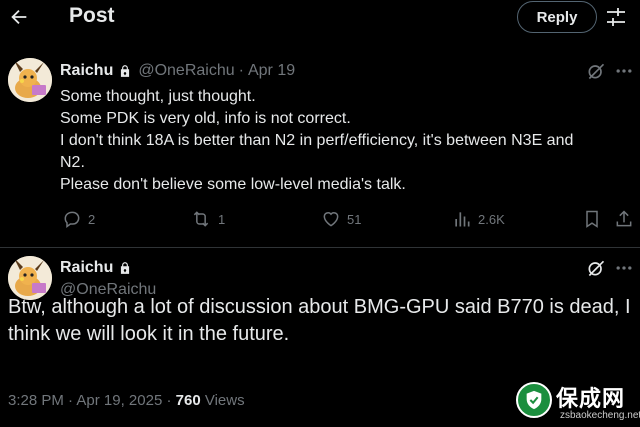  What do you see at coordinates (271, 71) in the screenshot?
I see `post-date: Apr 19` at bounding box center [271, 71].